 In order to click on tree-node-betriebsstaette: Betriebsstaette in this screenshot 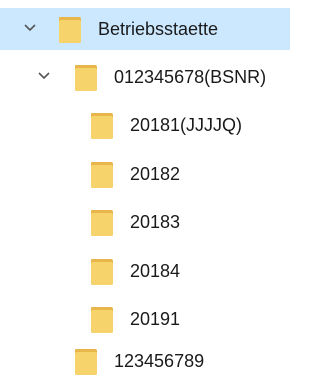, I will do `click(145, 29)`.